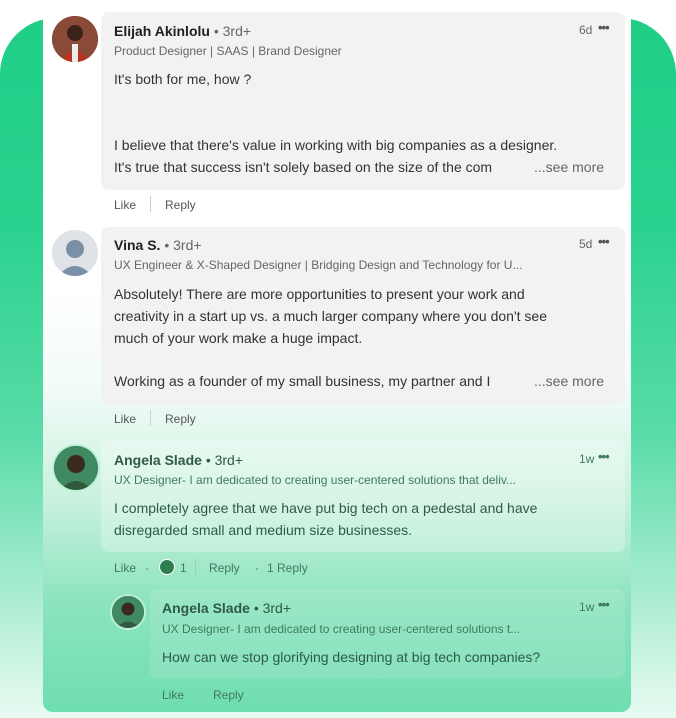  I want to click on author-name: Vina S. • 3rd+, so click(158, 245).